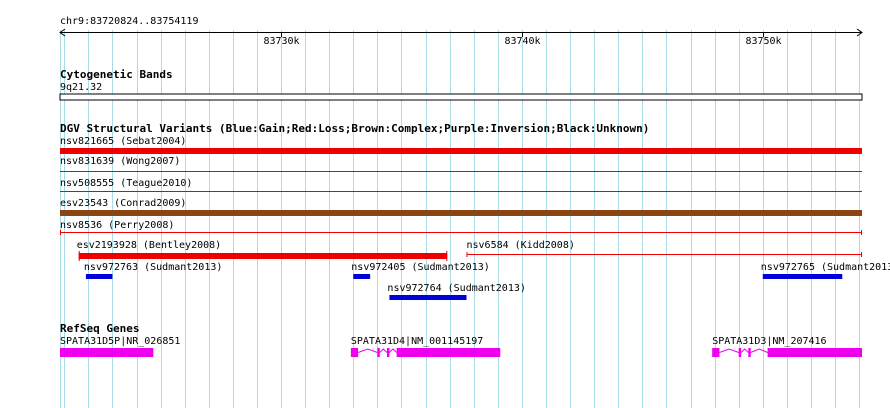  What do you see at coordinates (129, 21) in the screenshot?
I see `region-label: chr9:83720824..83754119` at bounding box center [129, 21].